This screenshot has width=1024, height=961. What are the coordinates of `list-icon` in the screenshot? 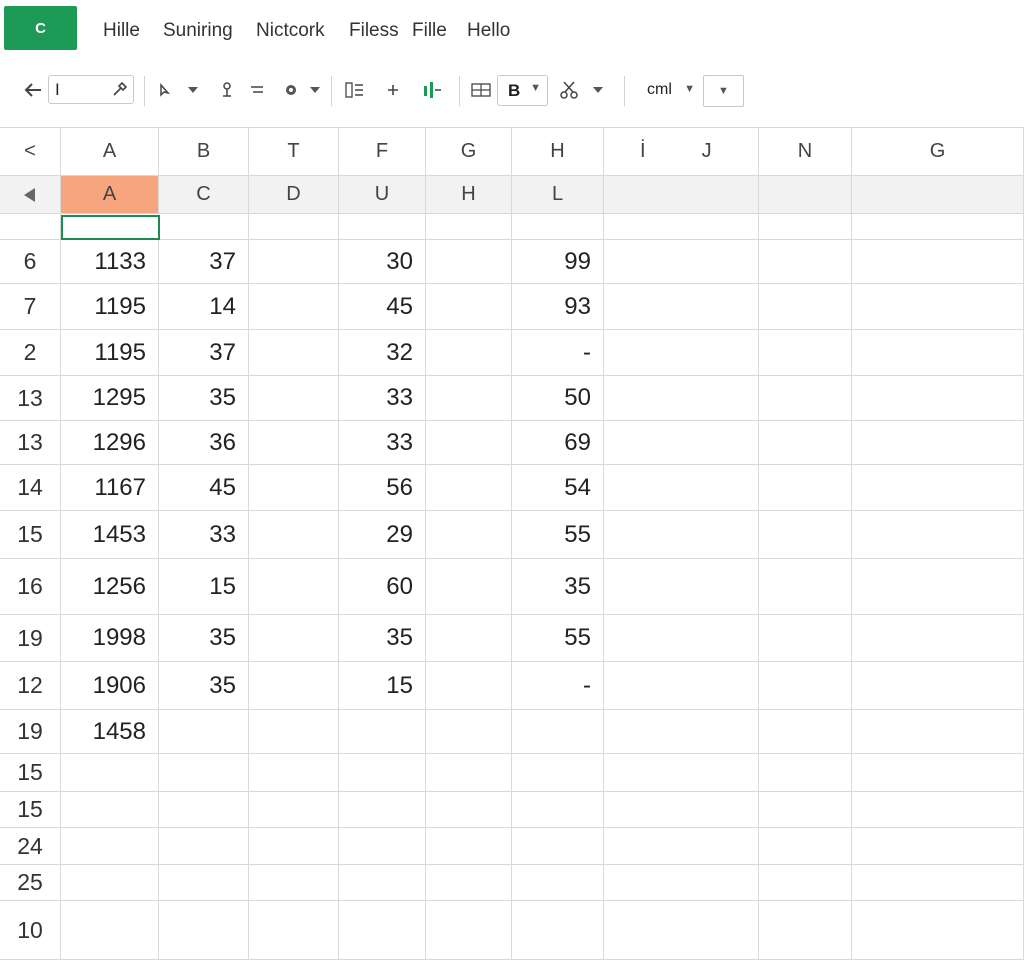 It's located at (354, 90).